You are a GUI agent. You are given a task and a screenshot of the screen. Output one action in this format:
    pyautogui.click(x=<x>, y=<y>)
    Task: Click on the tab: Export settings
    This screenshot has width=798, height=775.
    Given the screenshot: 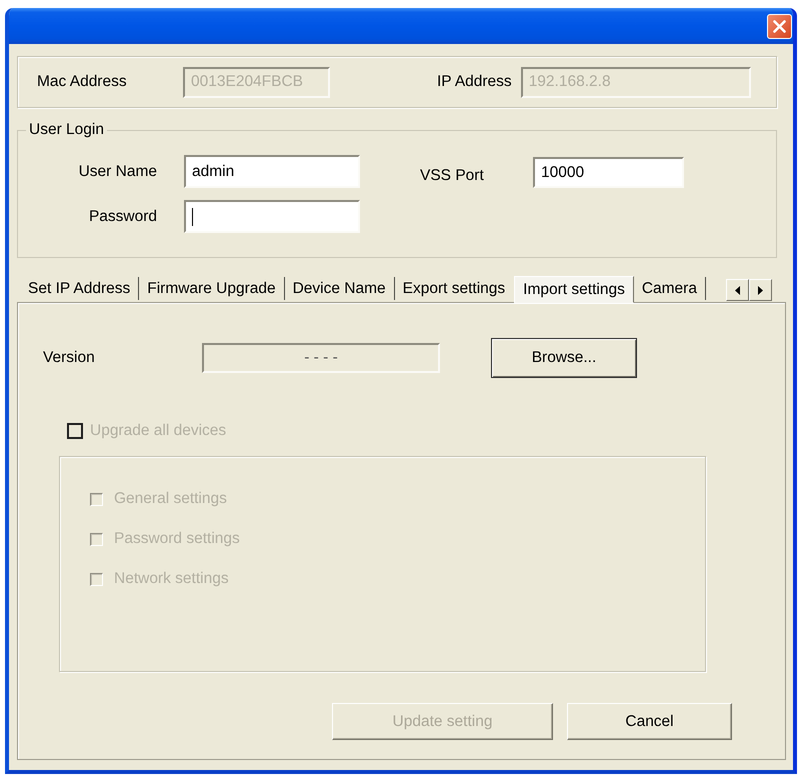 What is the action you would take?
    pyautogui.click(x=454, y=288)
    